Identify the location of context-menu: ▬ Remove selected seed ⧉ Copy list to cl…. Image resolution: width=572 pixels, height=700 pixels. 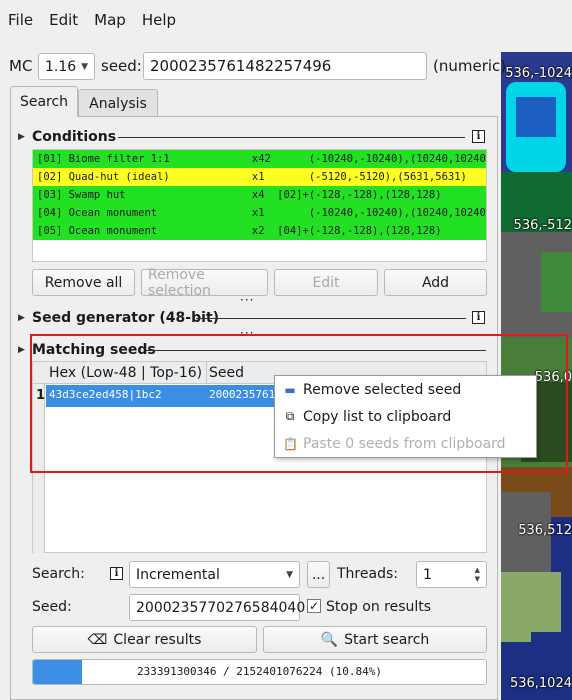
(405, 416).